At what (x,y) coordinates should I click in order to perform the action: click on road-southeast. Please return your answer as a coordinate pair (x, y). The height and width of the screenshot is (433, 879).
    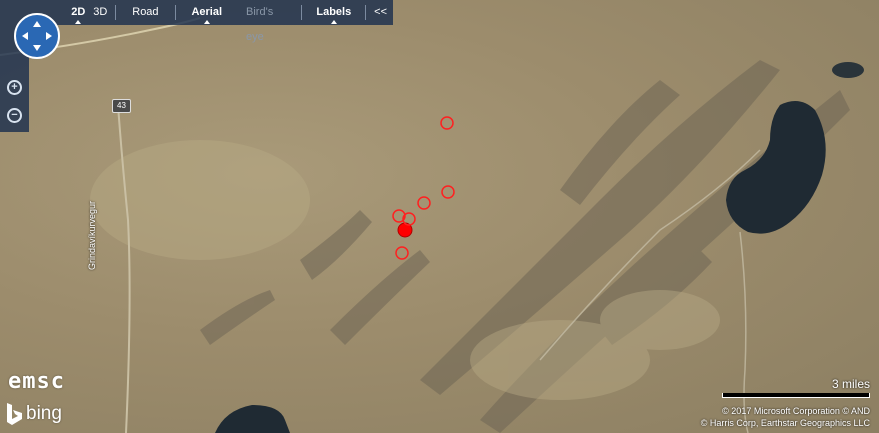
    Looking at the image, I should click on (744, 332).